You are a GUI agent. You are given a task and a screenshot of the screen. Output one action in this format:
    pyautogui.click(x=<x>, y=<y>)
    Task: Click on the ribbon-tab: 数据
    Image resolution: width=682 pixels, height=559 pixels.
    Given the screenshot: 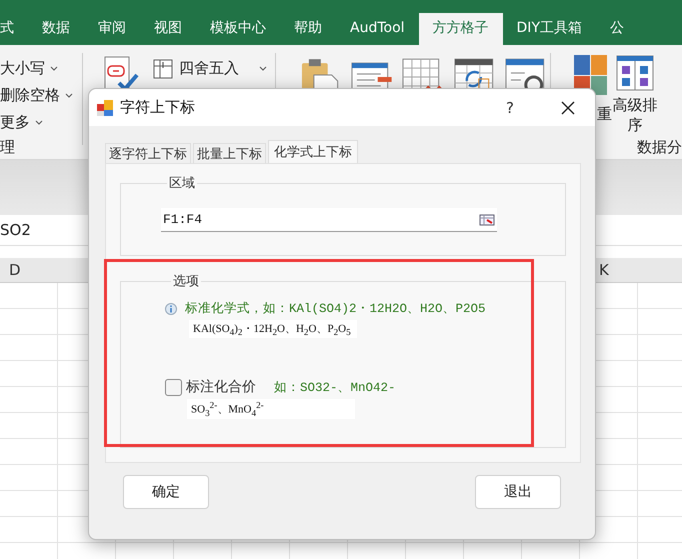 What is the action you would take?
    pyautogui.click(x=56, y=29)
    